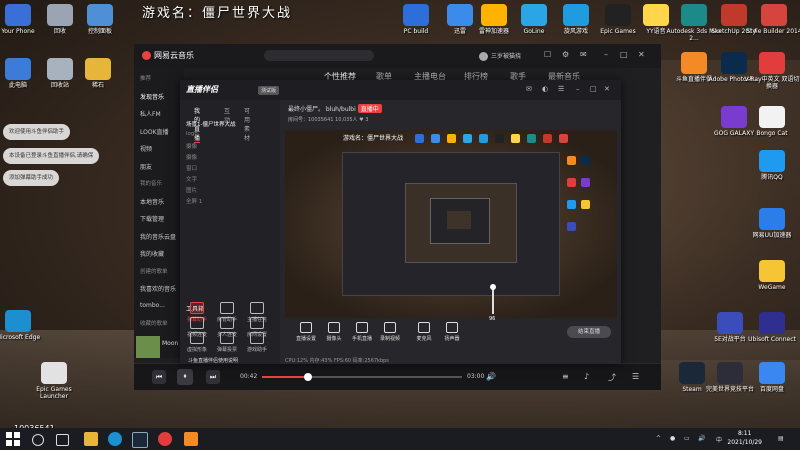  I want to click on desktop-right-icon-9: Ubisoft Connect, so click(771, 327).